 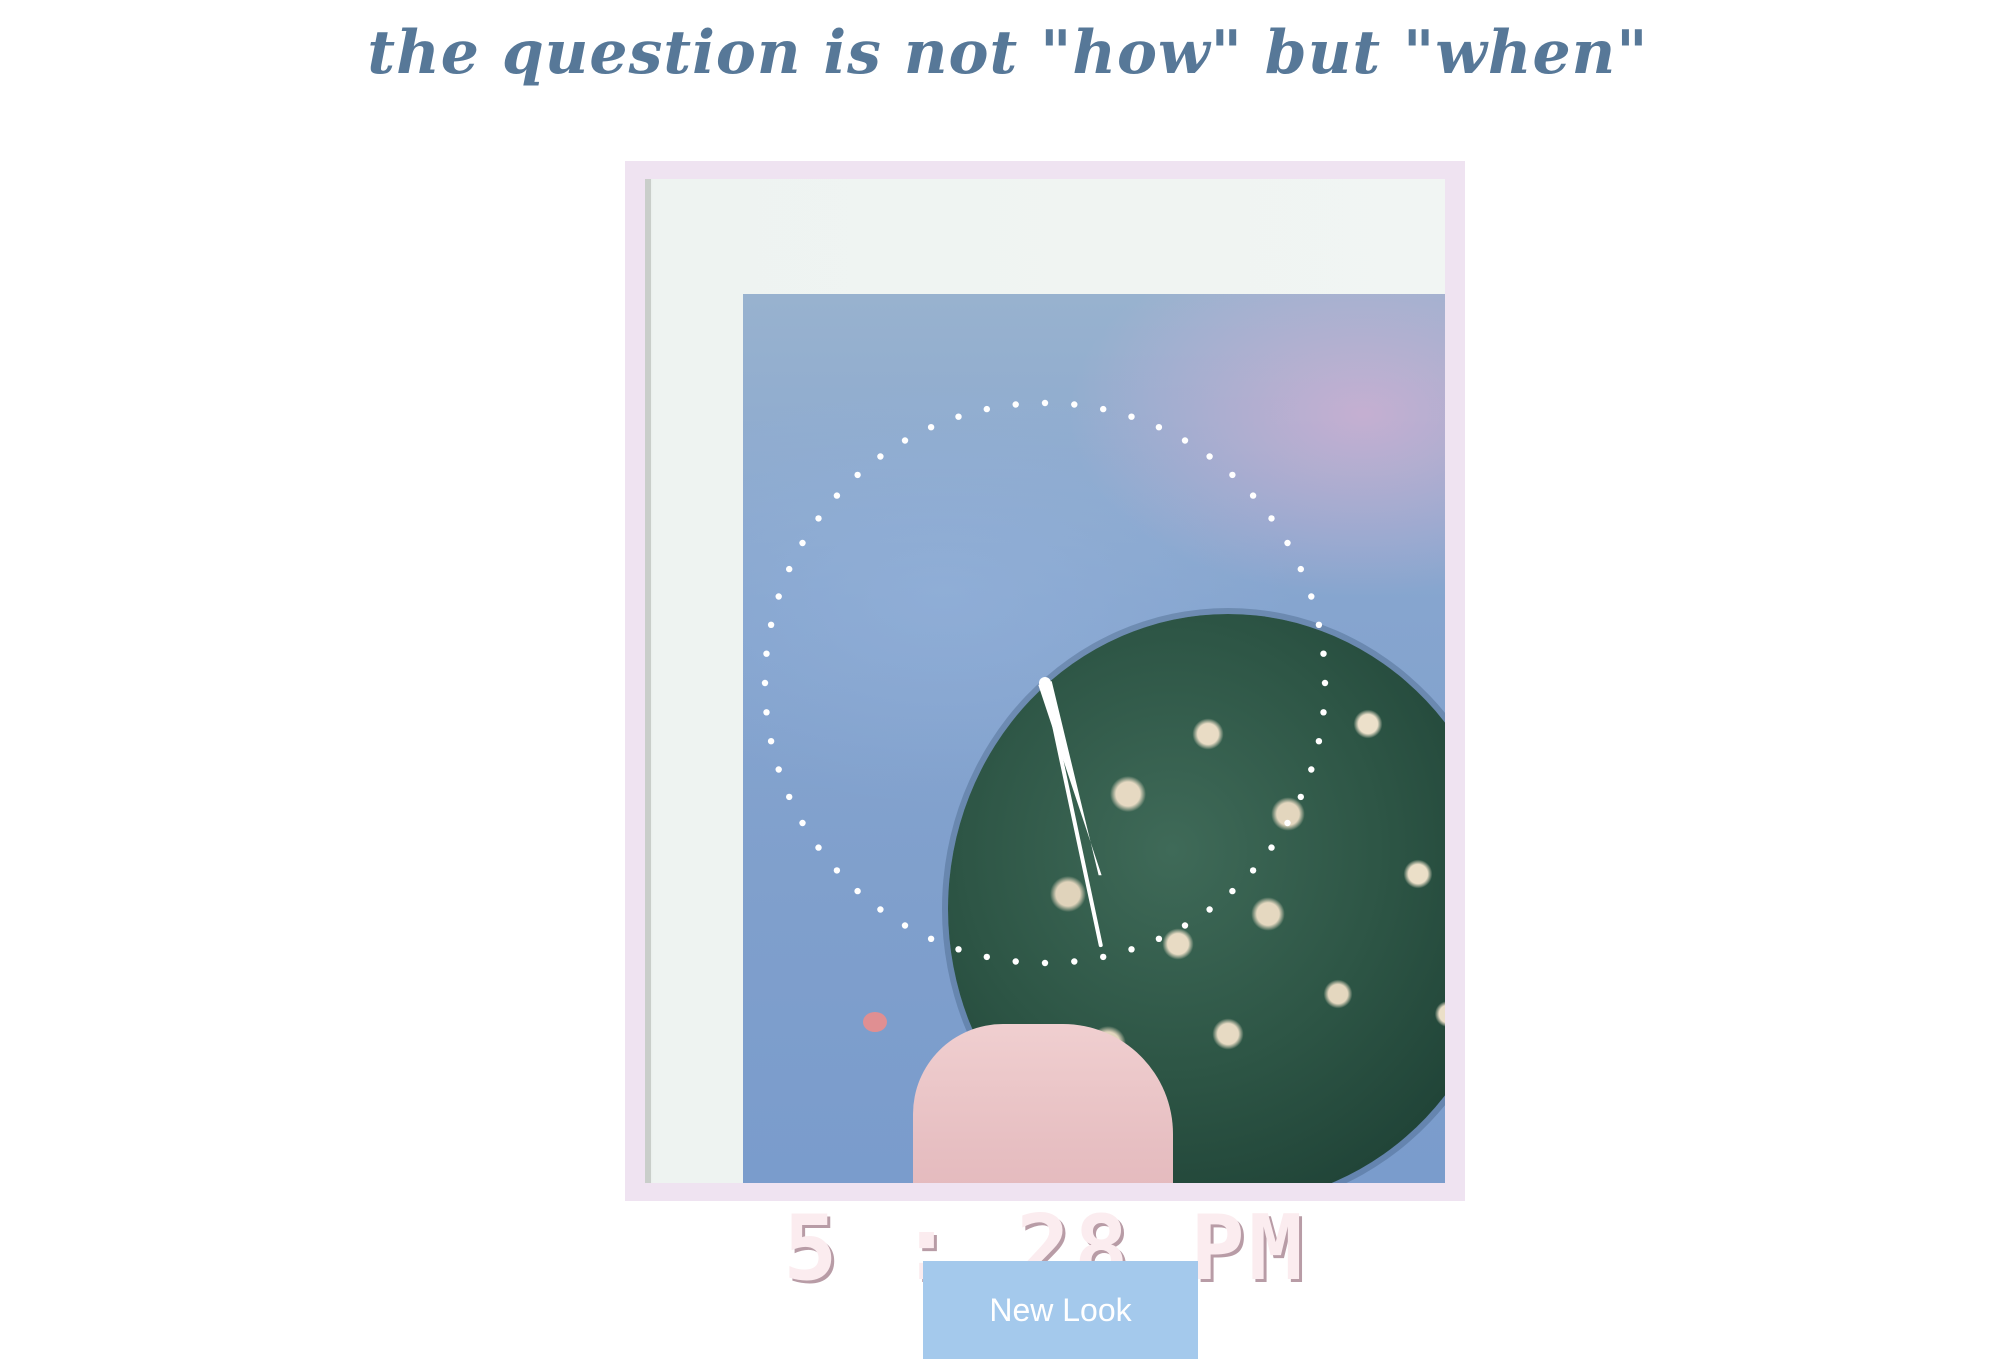 I want to click on quote-heading: the question is not "how" but "when", so click(x=1008, y=53).